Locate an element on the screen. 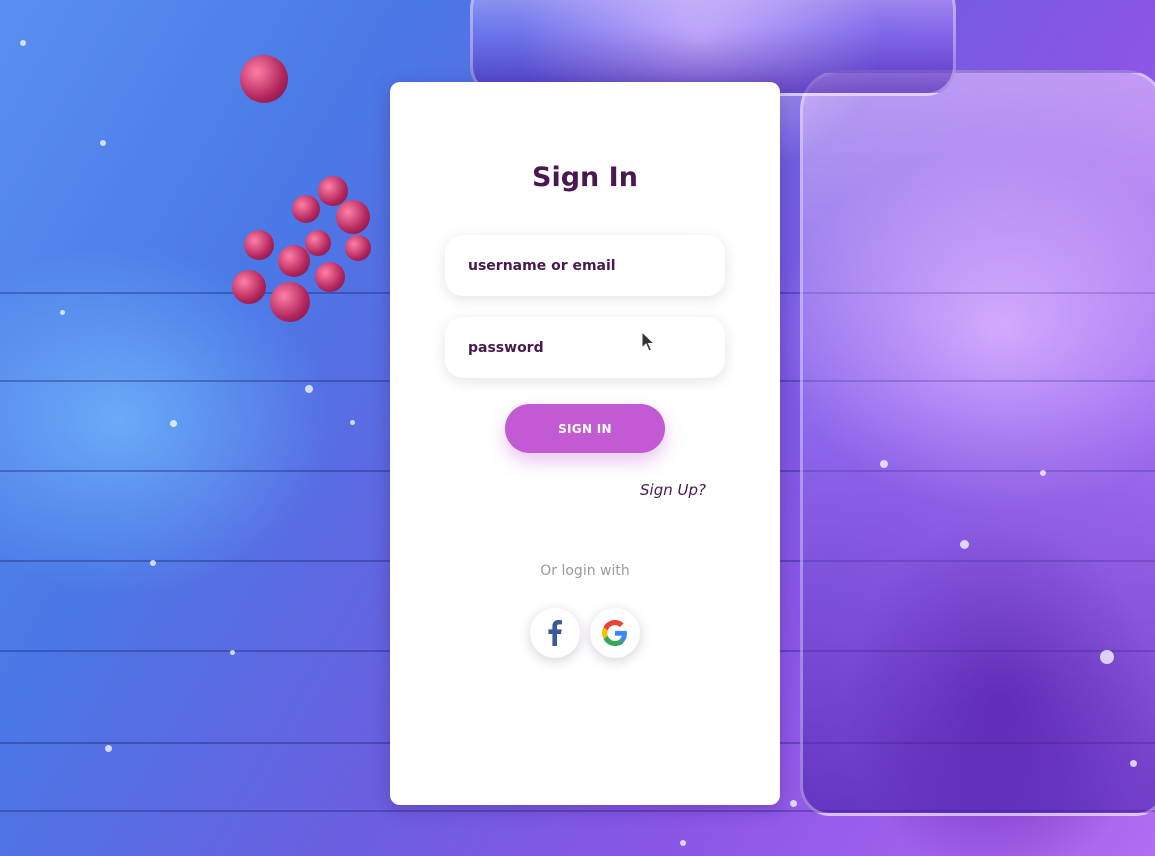  facebook-icon is located at coordinates (555, 633).